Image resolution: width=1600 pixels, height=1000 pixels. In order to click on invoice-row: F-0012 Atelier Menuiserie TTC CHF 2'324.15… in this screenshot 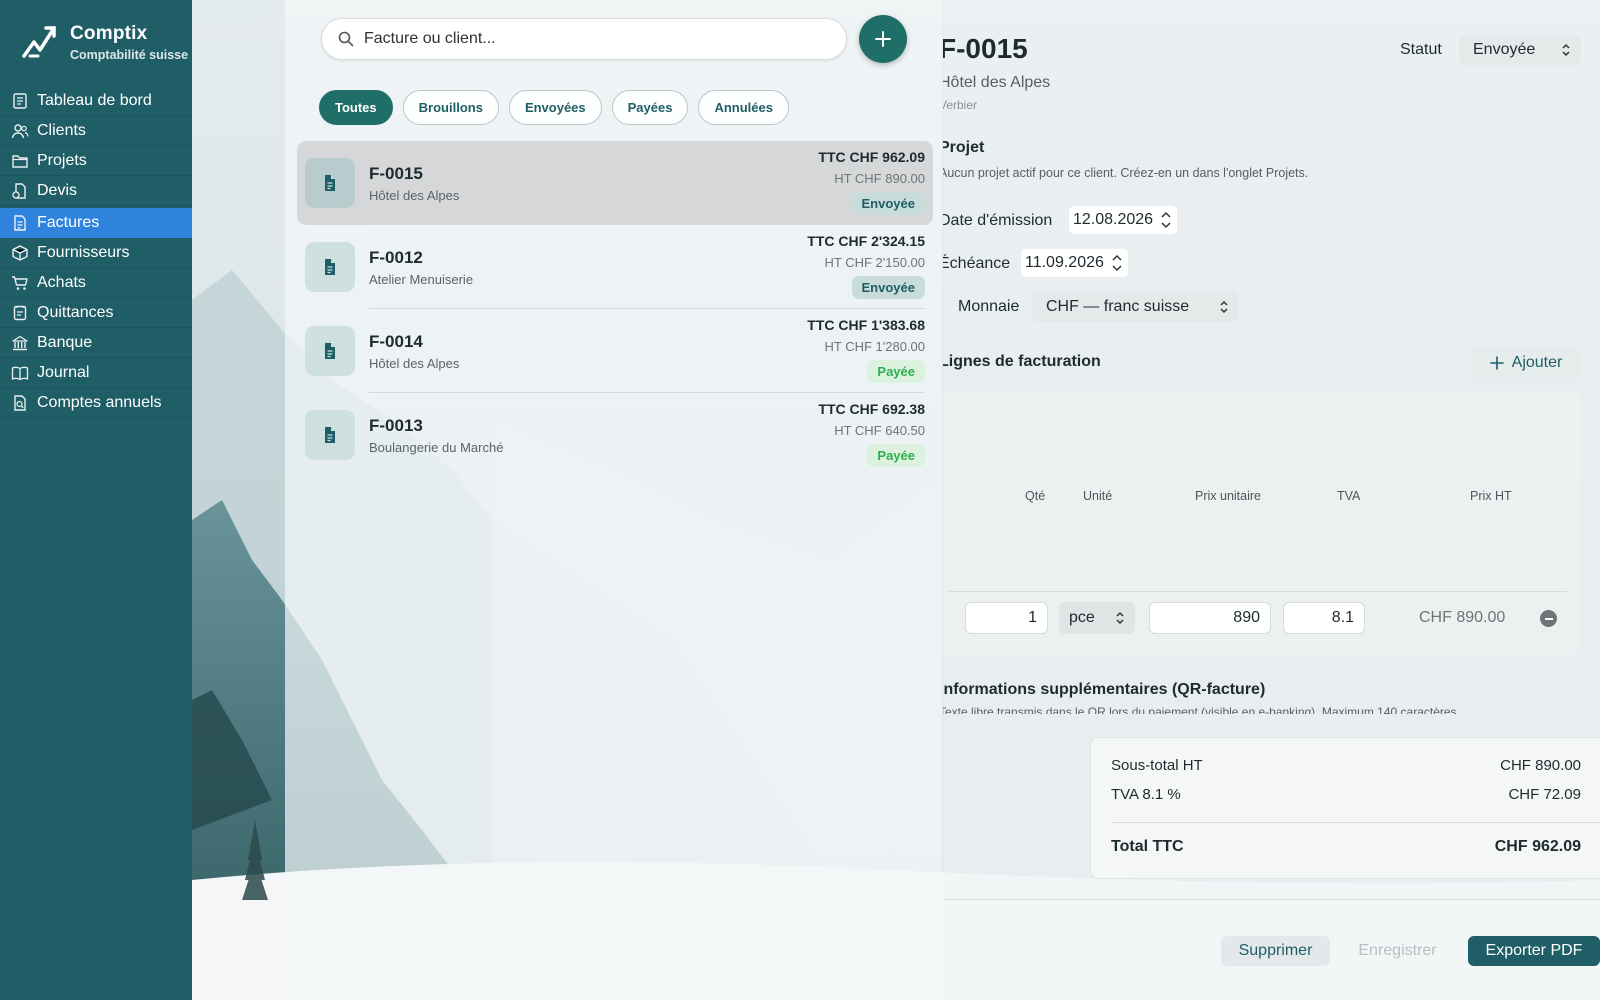, I will do `click(615, 267)`.